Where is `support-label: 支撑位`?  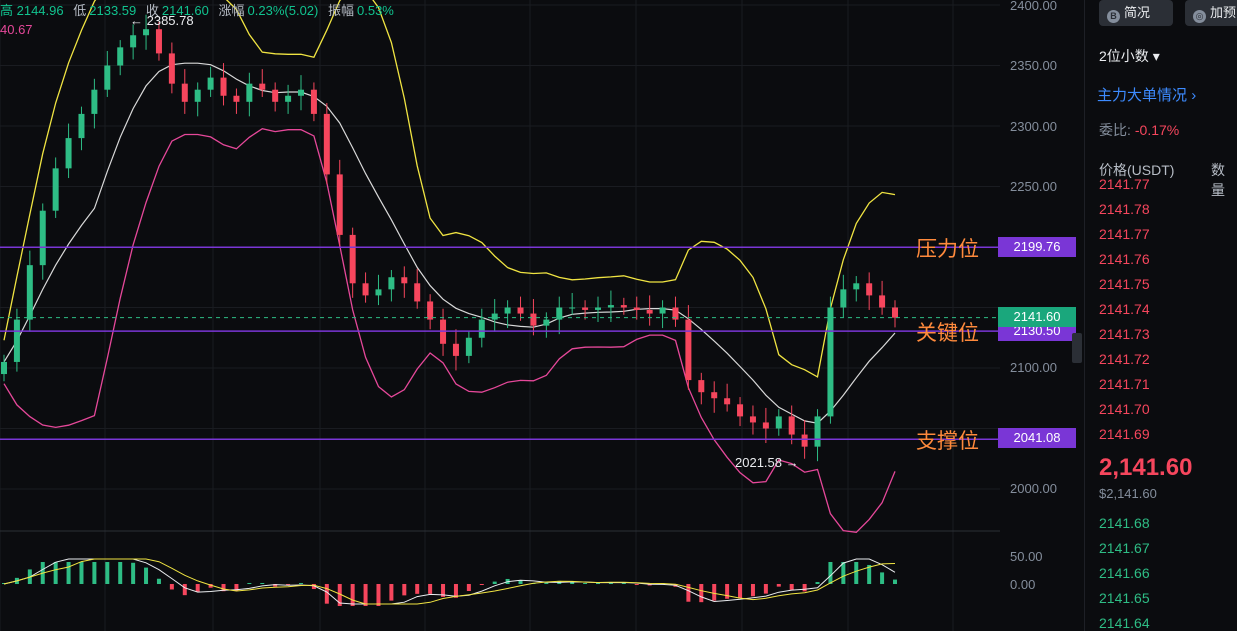 support-label: 支撑位 is located at coordinates (947, 441).